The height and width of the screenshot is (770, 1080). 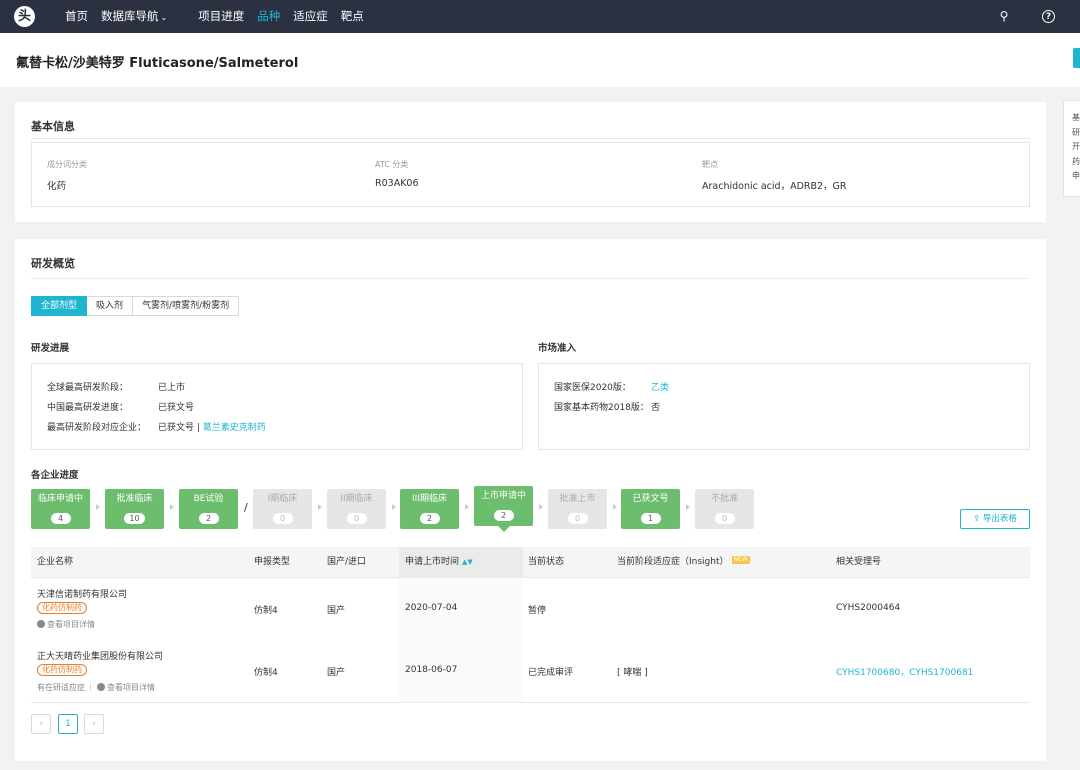 I want to click on accept-no-cell: CYHS1700680，CYHS1700681, so click(x=904, y=671).